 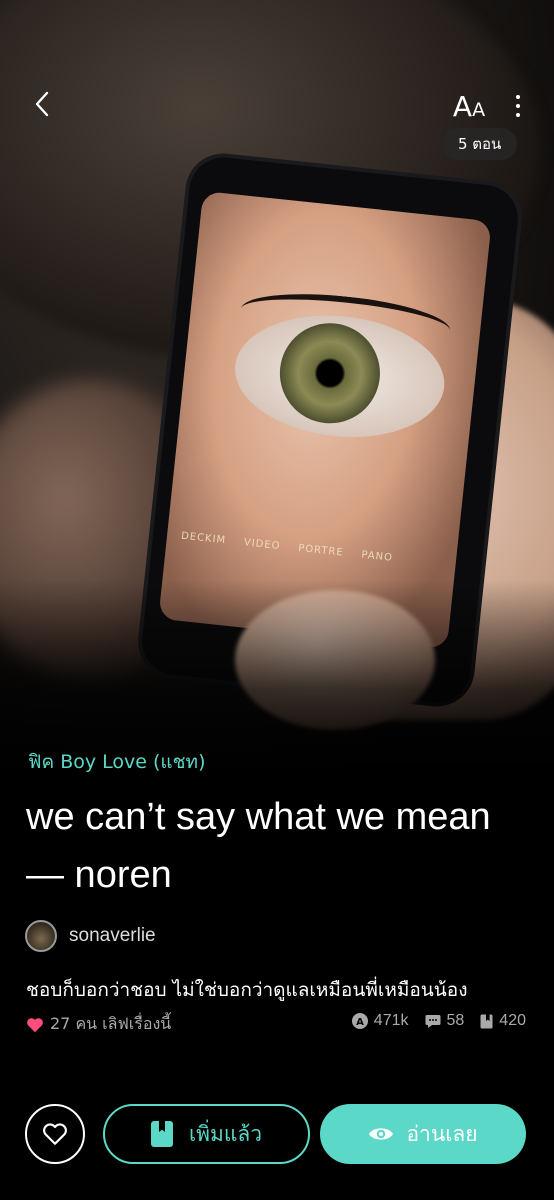 I want to click on reads-icon: A, so click(x=359, y=1021).